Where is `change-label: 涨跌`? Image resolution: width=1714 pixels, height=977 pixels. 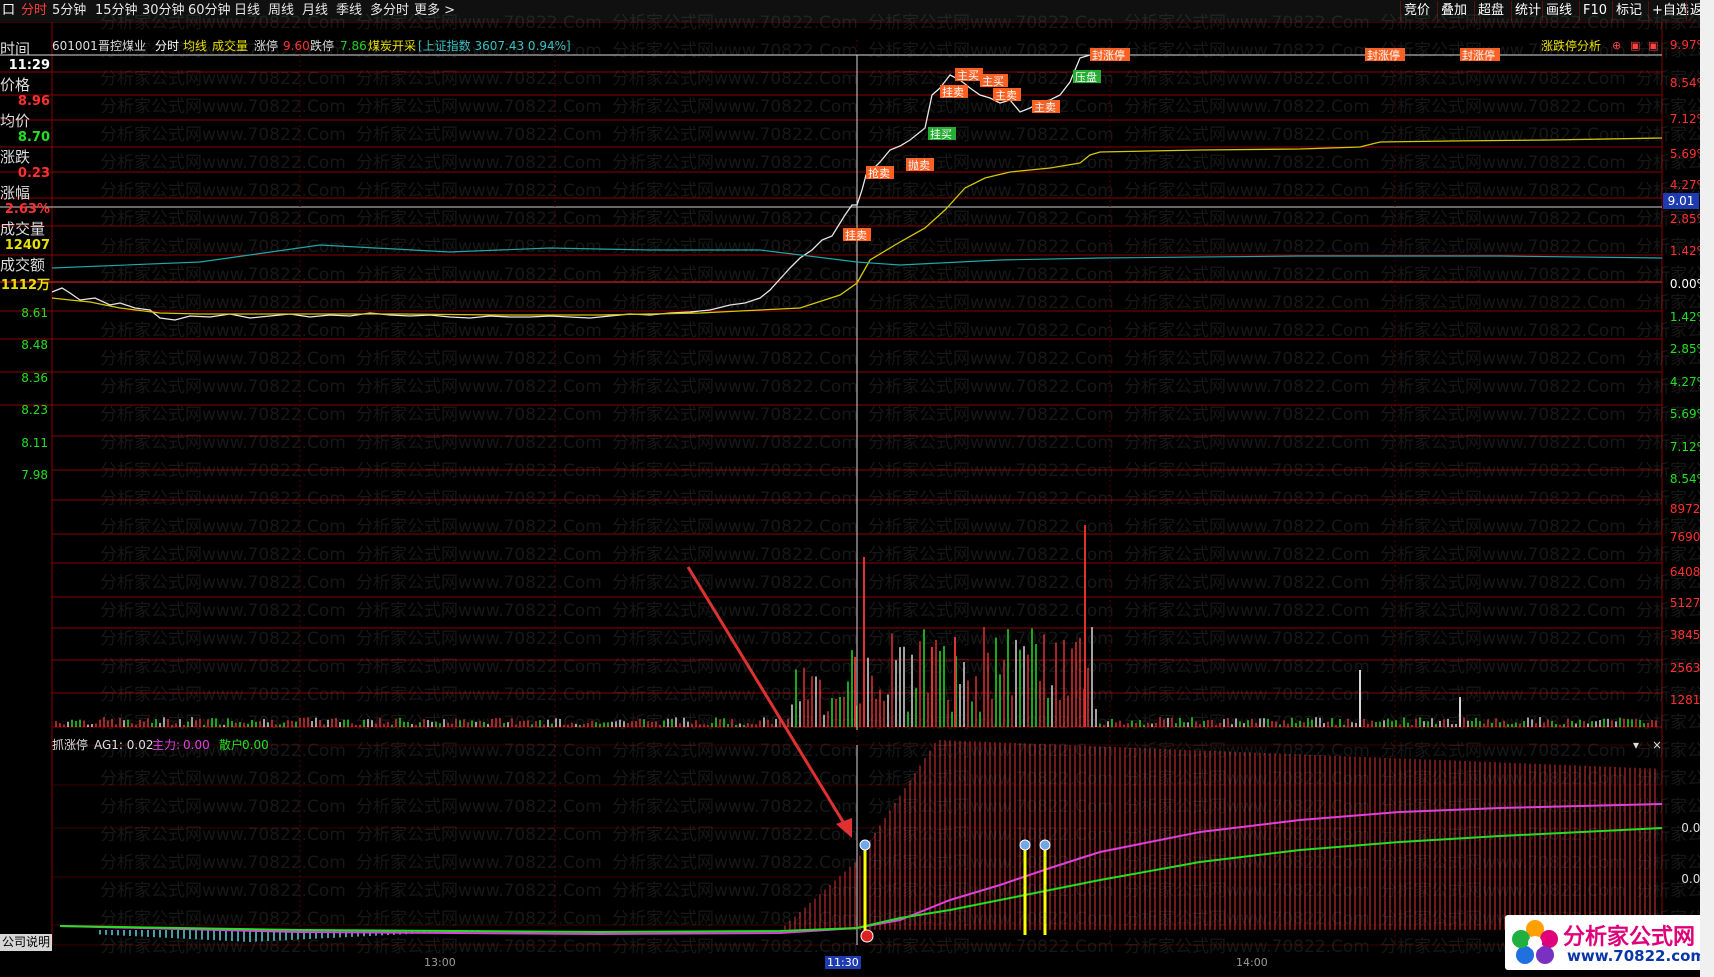 change-label: 涨跌 is located at coordinates (15, 157).